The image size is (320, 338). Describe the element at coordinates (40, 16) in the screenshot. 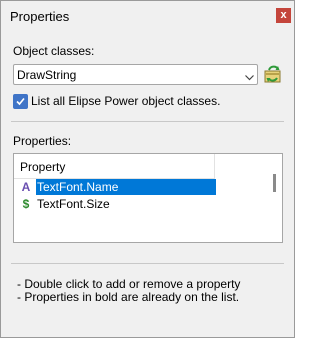

I see `dialog-title: Properties` at that location.